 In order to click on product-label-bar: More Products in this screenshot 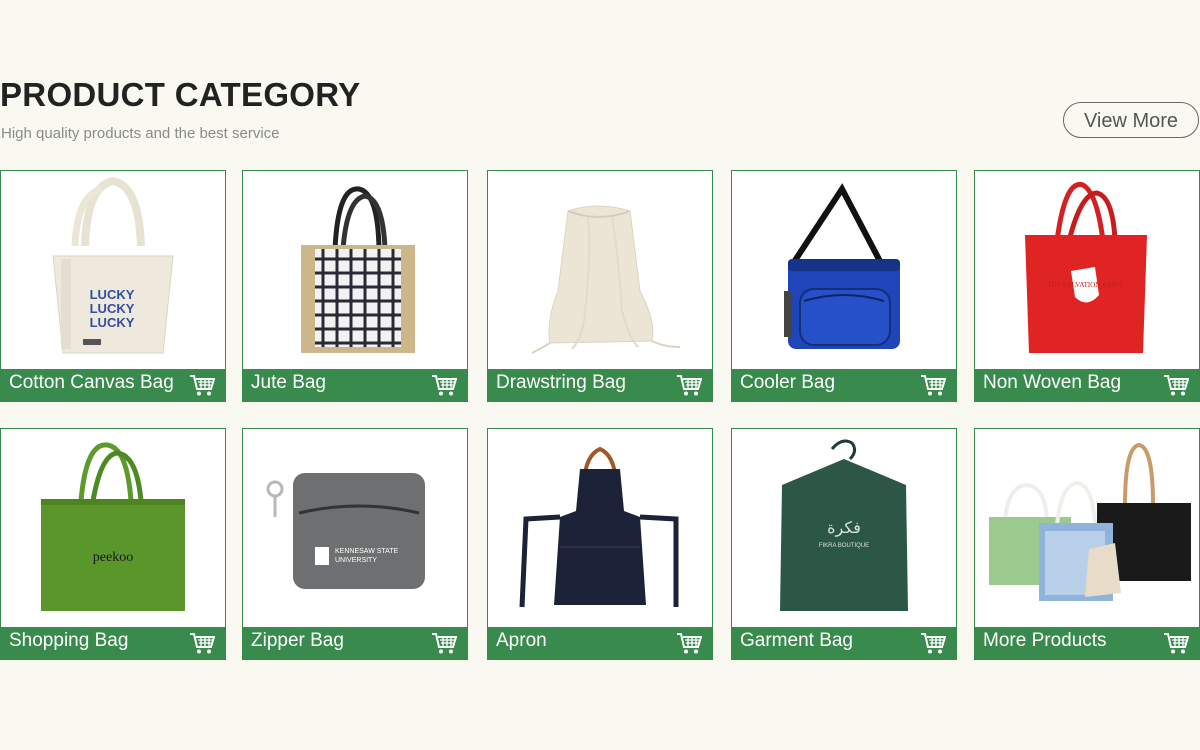, I will do `click(1087, 643)`.